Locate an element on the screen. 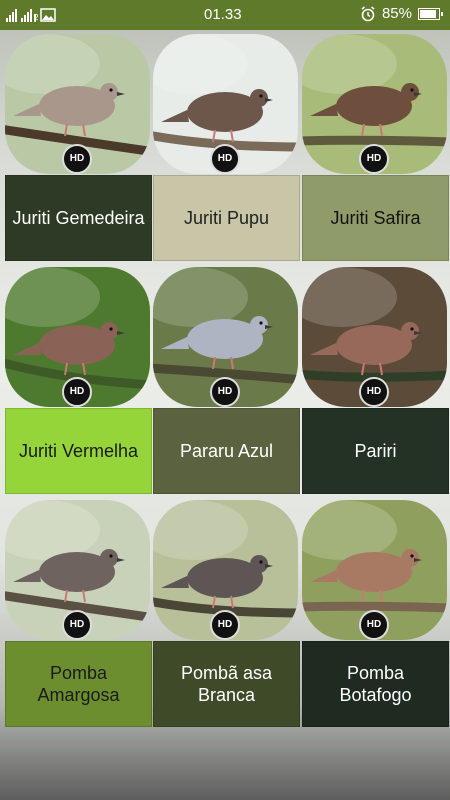 The height and width of the screenshot is (800, 450). status-bar: 2 01.33 85% is located at coordinates (225, 15).